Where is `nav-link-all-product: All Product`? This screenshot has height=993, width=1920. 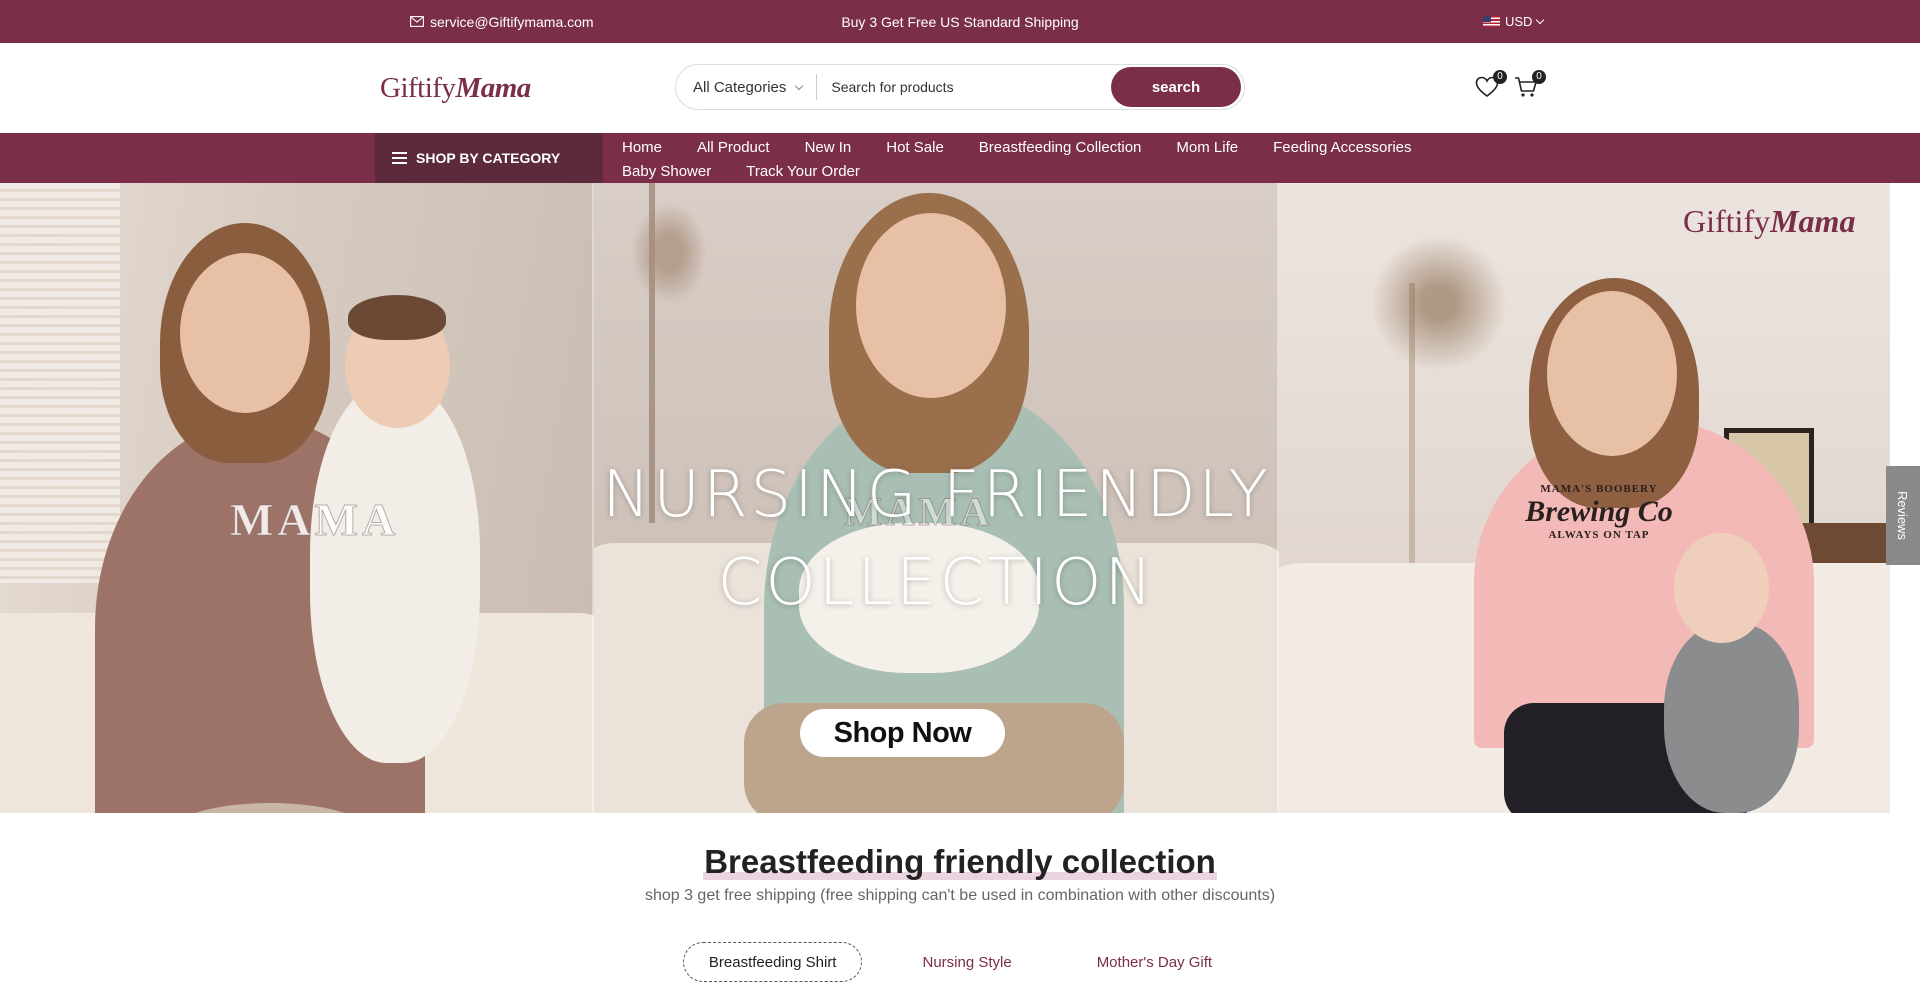 nav-link-all-product: All Product is located at coordinates (733, 148).